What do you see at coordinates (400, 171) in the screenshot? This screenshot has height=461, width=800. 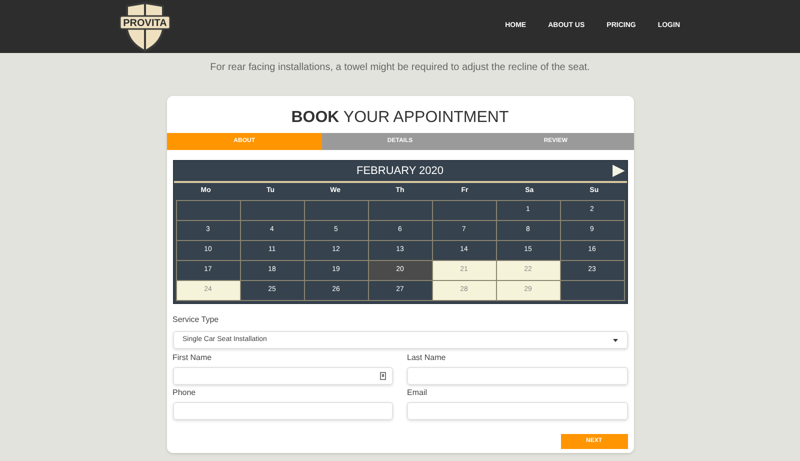 I see `month-title: FEBRUARY 2020` at bounding box center [400, 171].